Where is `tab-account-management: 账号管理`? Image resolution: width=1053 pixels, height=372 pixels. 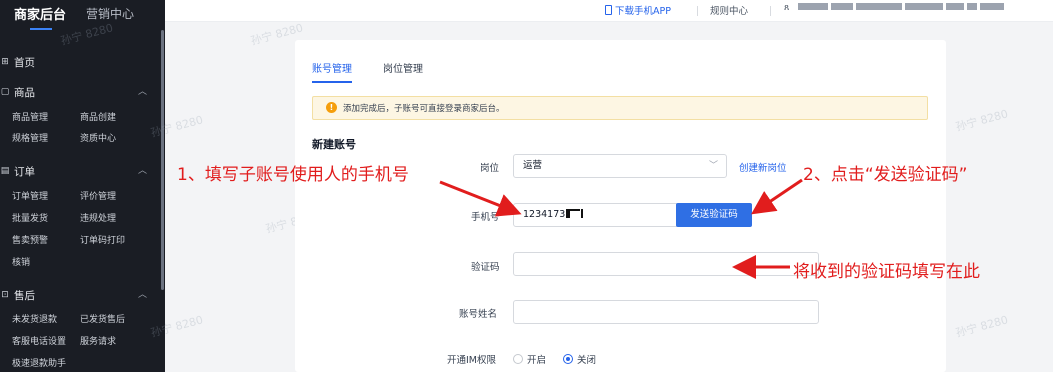
tab-account-management: 账号管理 is located at coordinates (332, 67).